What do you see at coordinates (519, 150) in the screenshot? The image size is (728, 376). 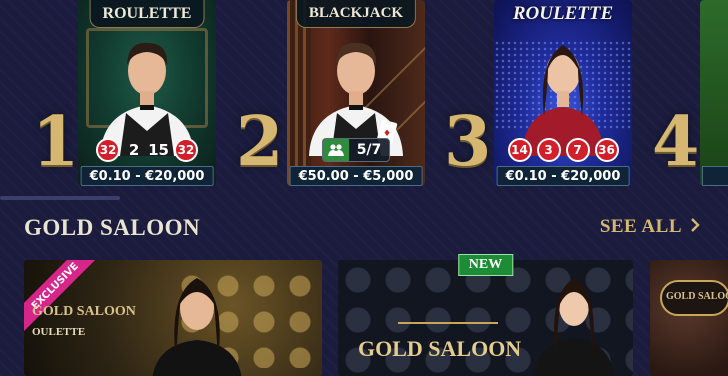 I see `result-ball: 14` at bounding box center [519, 150].